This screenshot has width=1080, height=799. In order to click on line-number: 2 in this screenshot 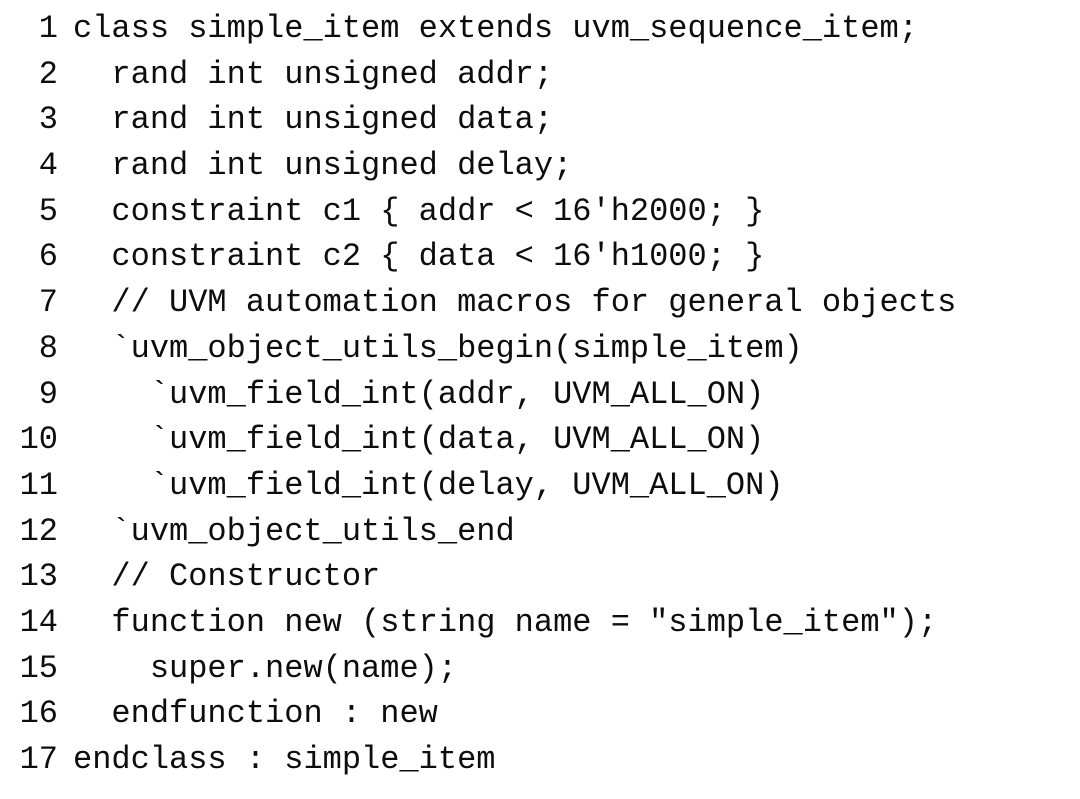, I will do `click(48, 74)`.